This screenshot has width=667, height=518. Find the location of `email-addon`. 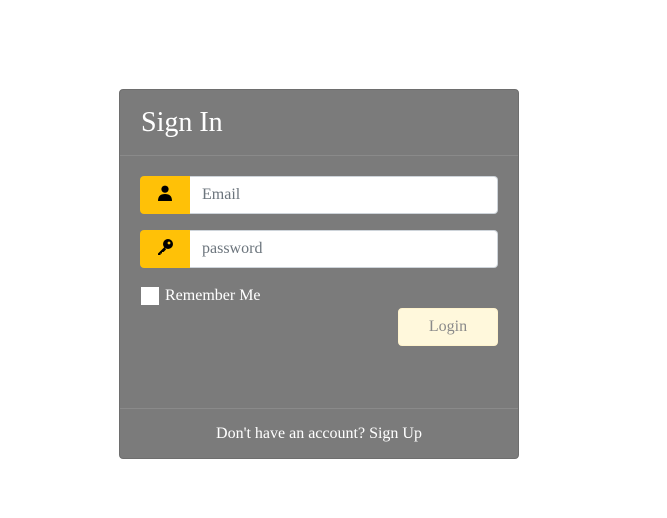

email-addon is located at coordinates (165, 195).